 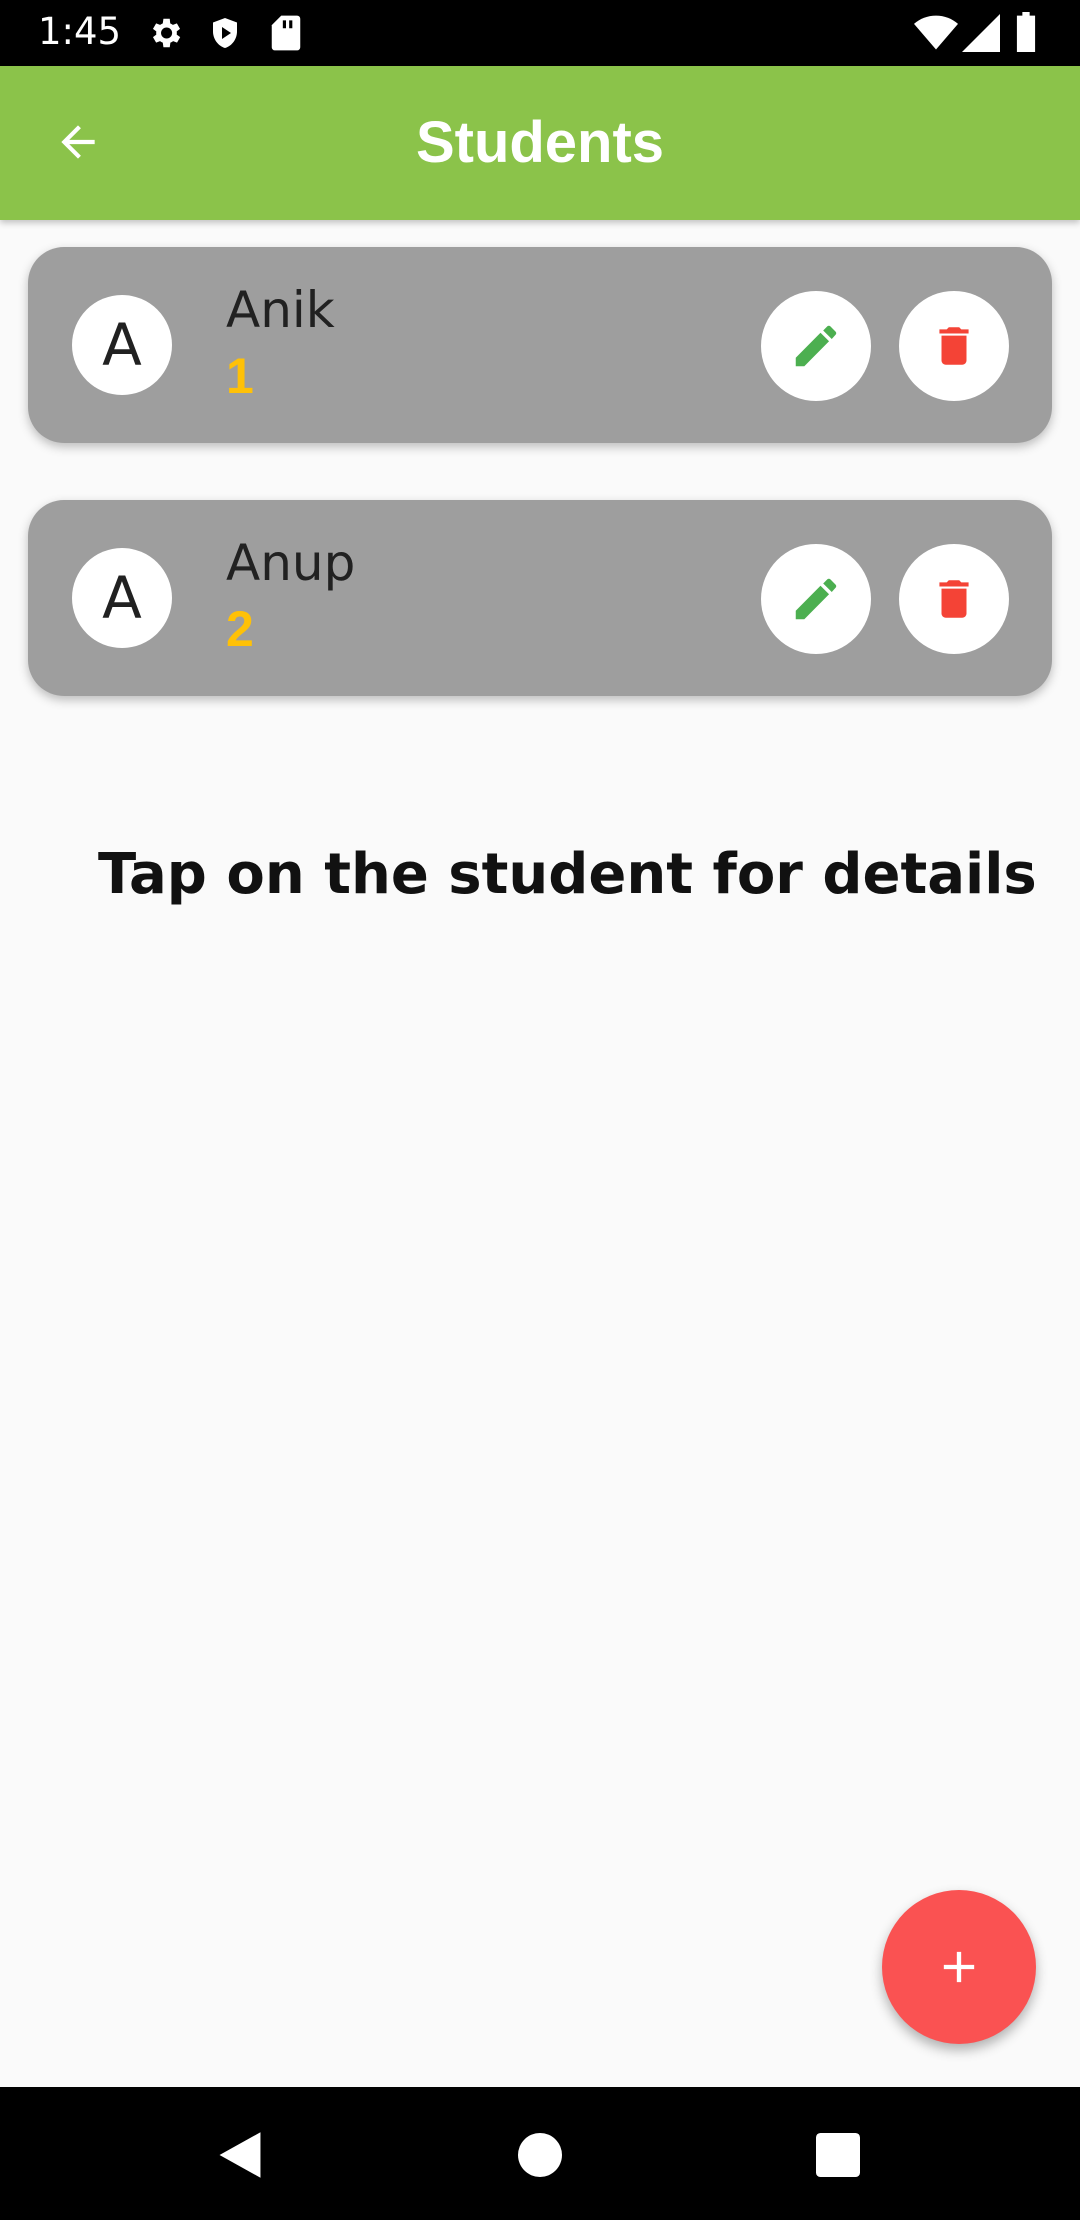 I want to click on student-name: Anik, so click(x=280, y=310).